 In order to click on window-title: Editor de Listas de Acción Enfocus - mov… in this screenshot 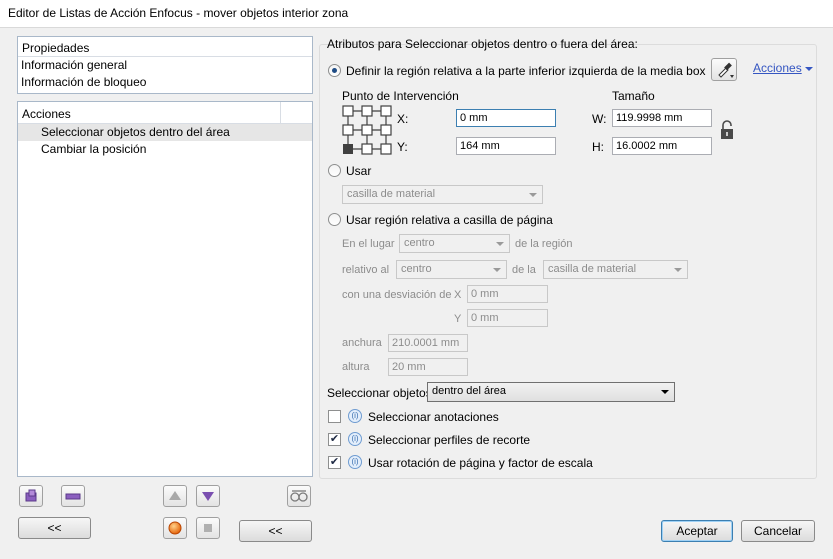, I will do `click(178, 13)`.